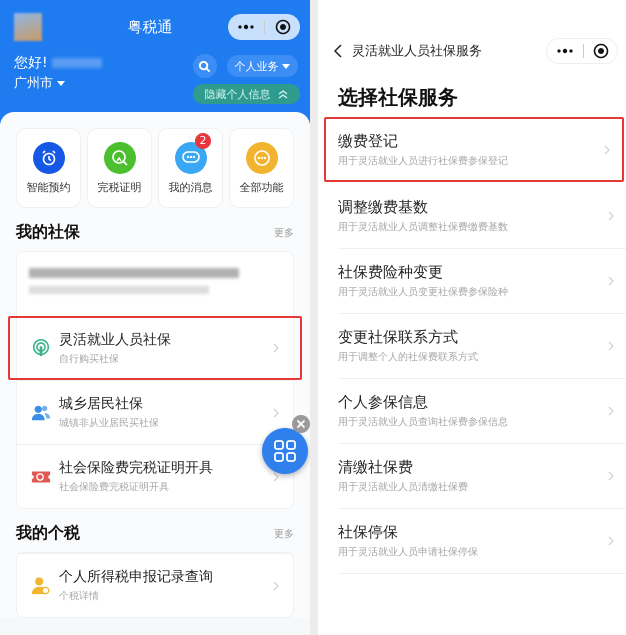 This screenshot has width=626, height=635. I want to click on greeting: 您好!, so click(31, 63).